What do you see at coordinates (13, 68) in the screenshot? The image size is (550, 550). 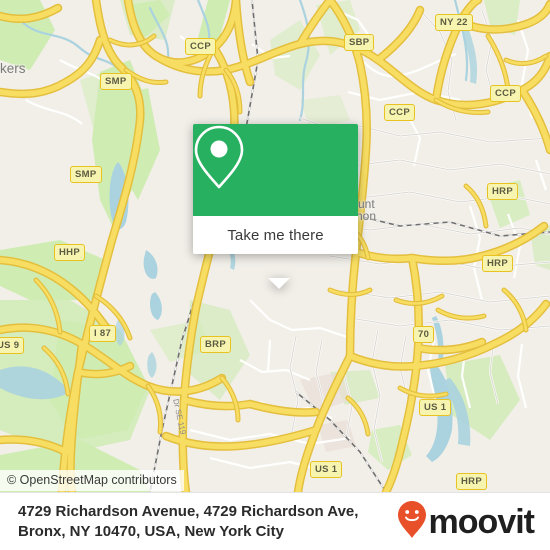 I see `place-label: kers` at bounding box center [13, 68].